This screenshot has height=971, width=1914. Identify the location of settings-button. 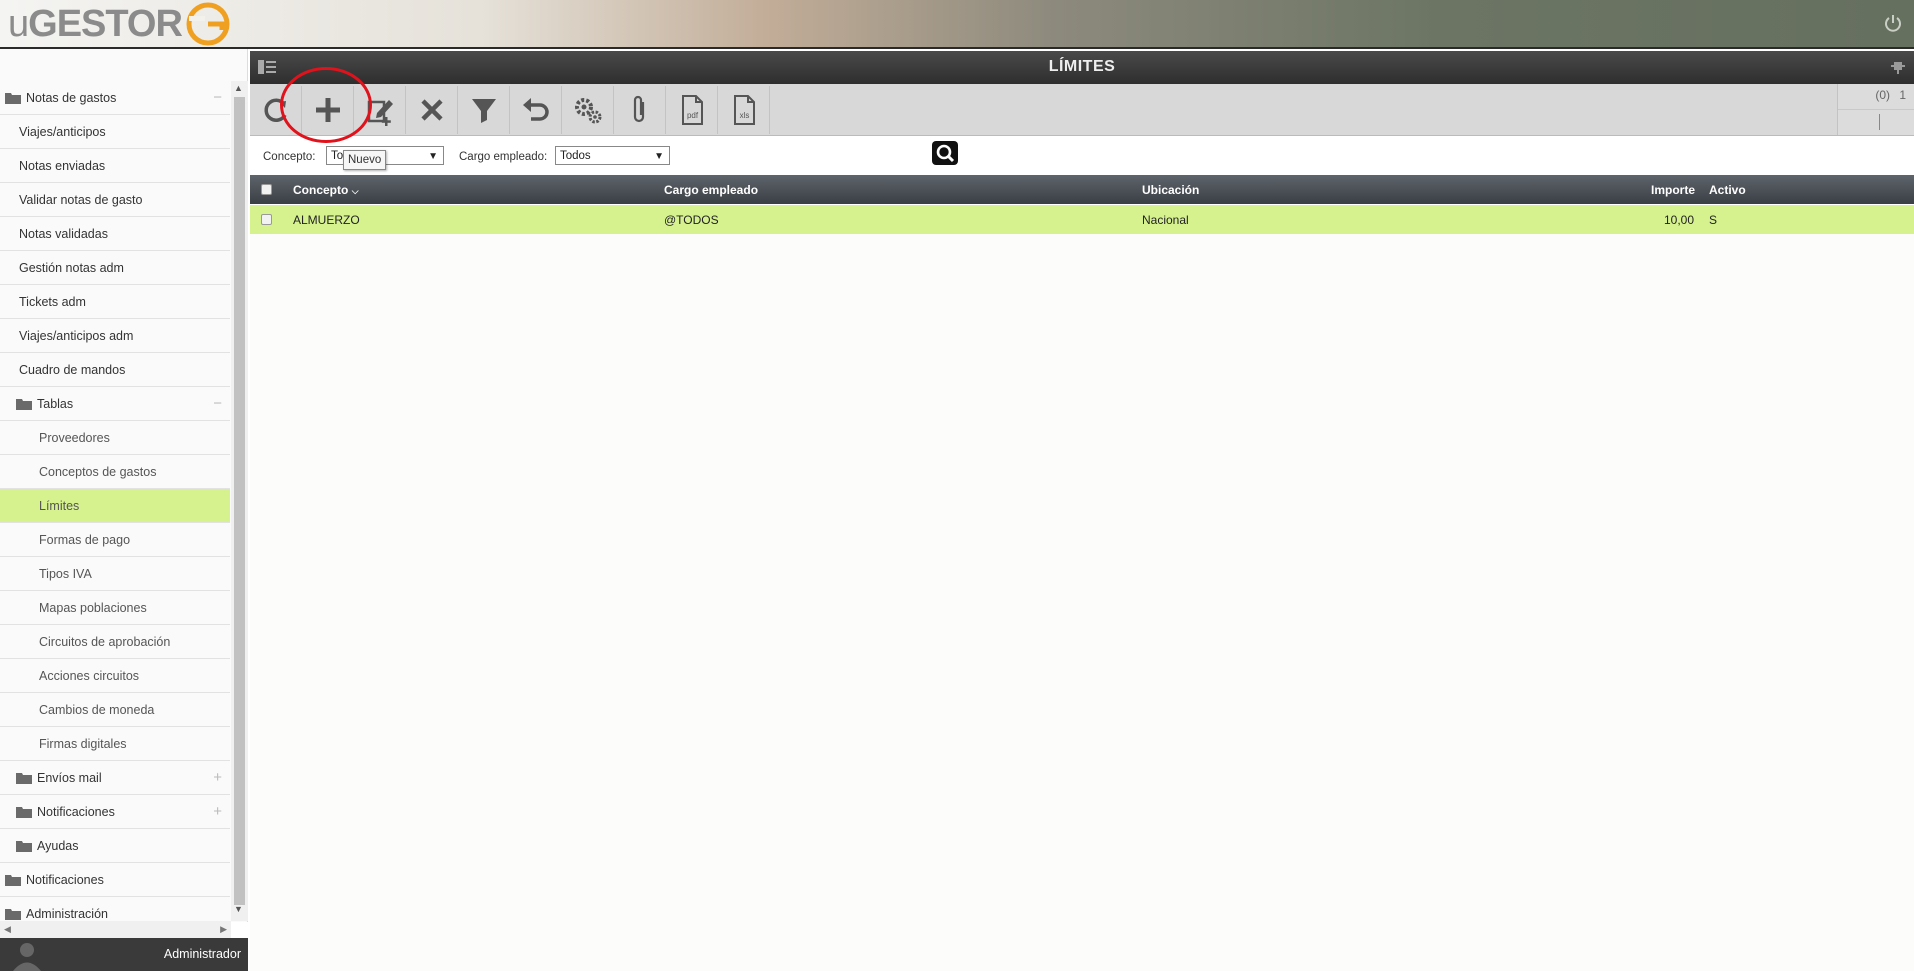
(588, 110).